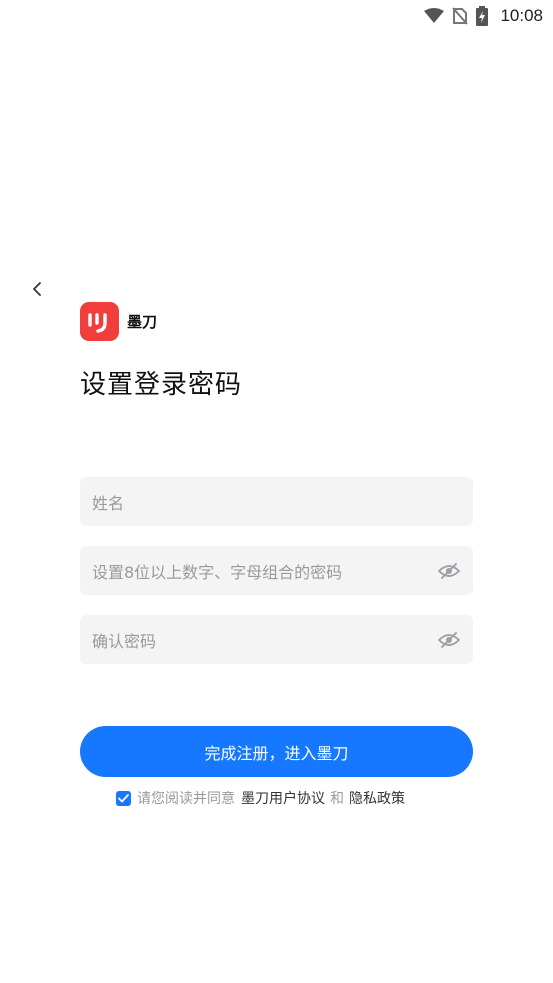 This screenshot has width=553, height=983. What do you see at coordinates (276, 751) in the screenshot?
I see `submit-button: 完成注册，进入墨刀` at bounding box center [276, 751].